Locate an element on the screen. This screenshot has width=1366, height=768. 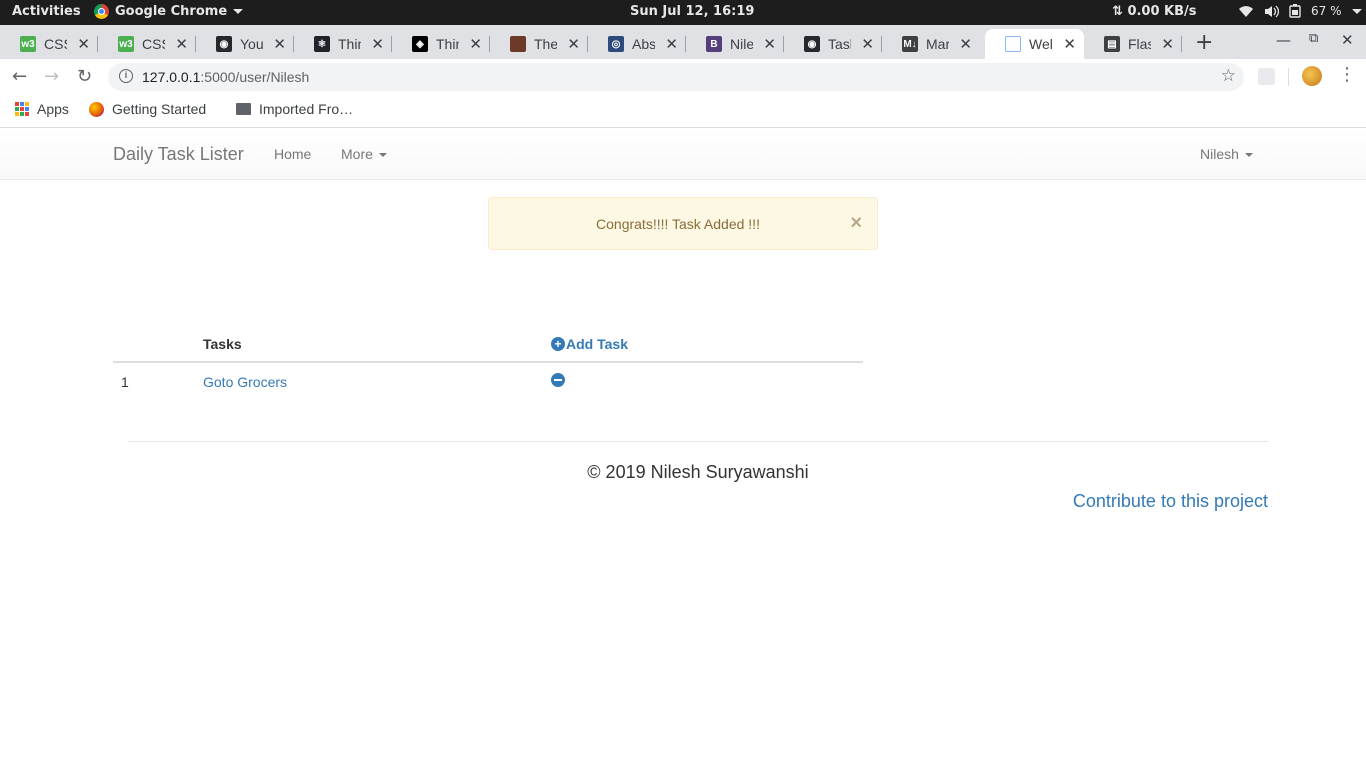
site-navbar: Daily Task Lister Home More Nilesh is located at coordinates (683, 154).